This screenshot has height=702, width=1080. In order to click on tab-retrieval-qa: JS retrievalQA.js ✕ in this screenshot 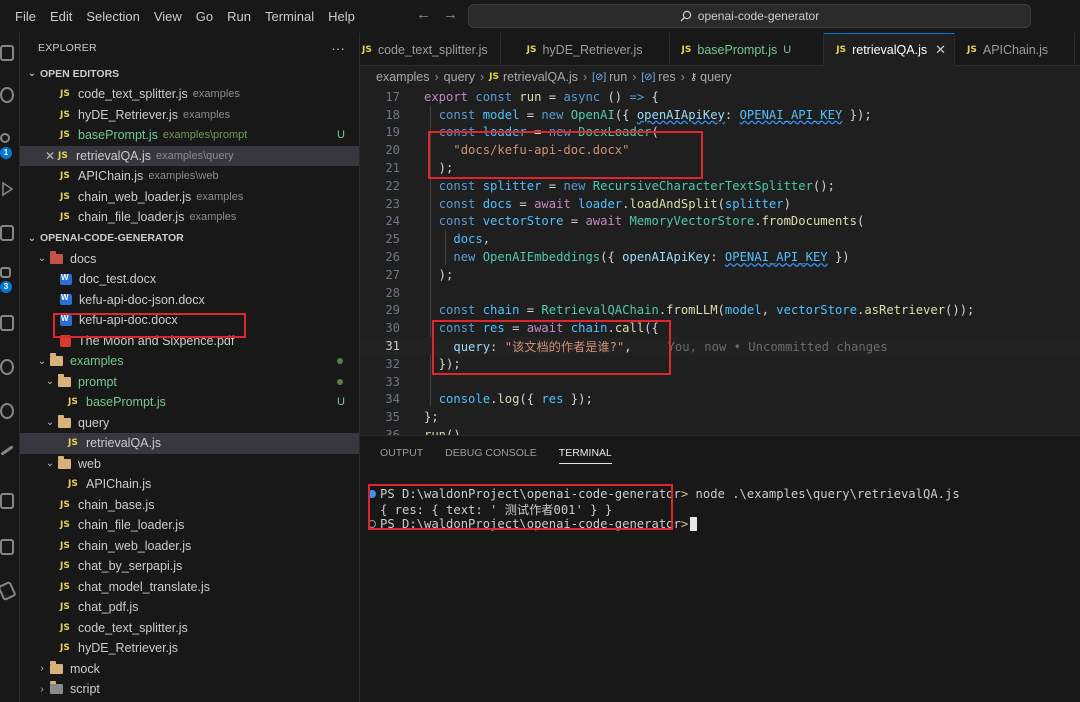, I will do `click(890, 49)`.